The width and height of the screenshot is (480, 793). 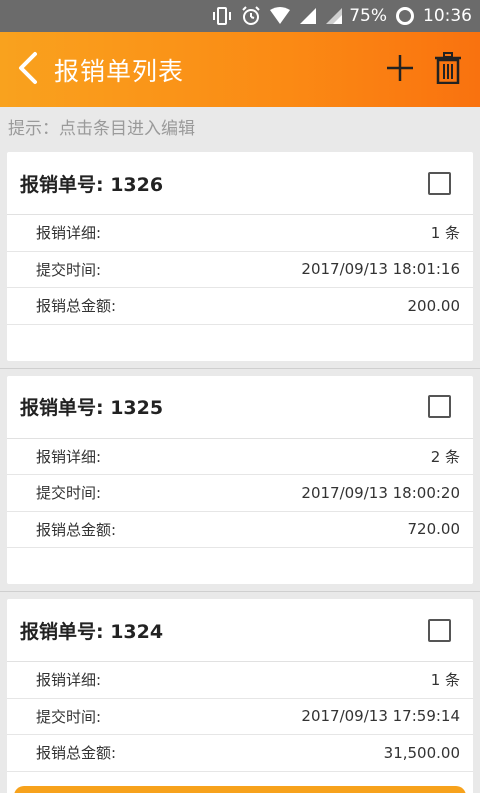 I want to click on amount-row: 报销总金额: 31,500.00, so click(x=240, y=753).